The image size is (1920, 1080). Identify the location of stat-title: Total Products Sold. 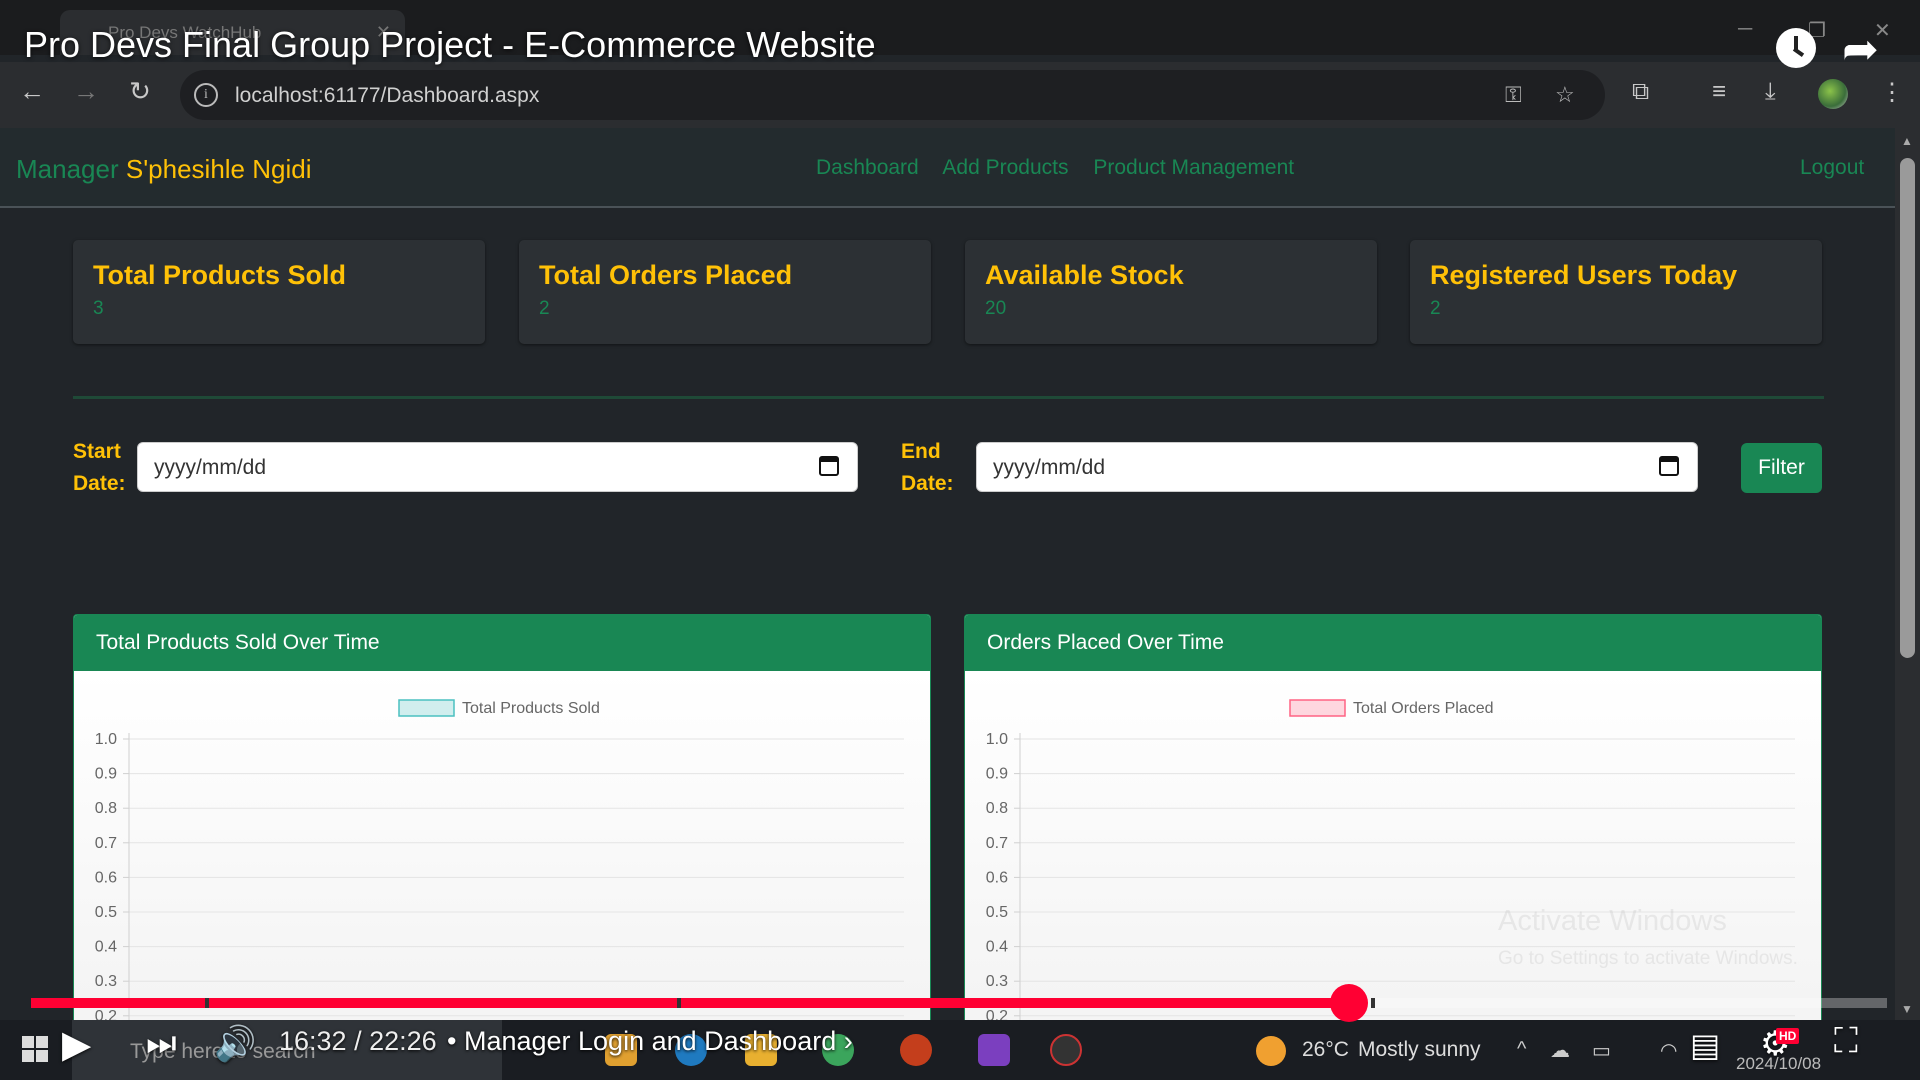
(220, 275).